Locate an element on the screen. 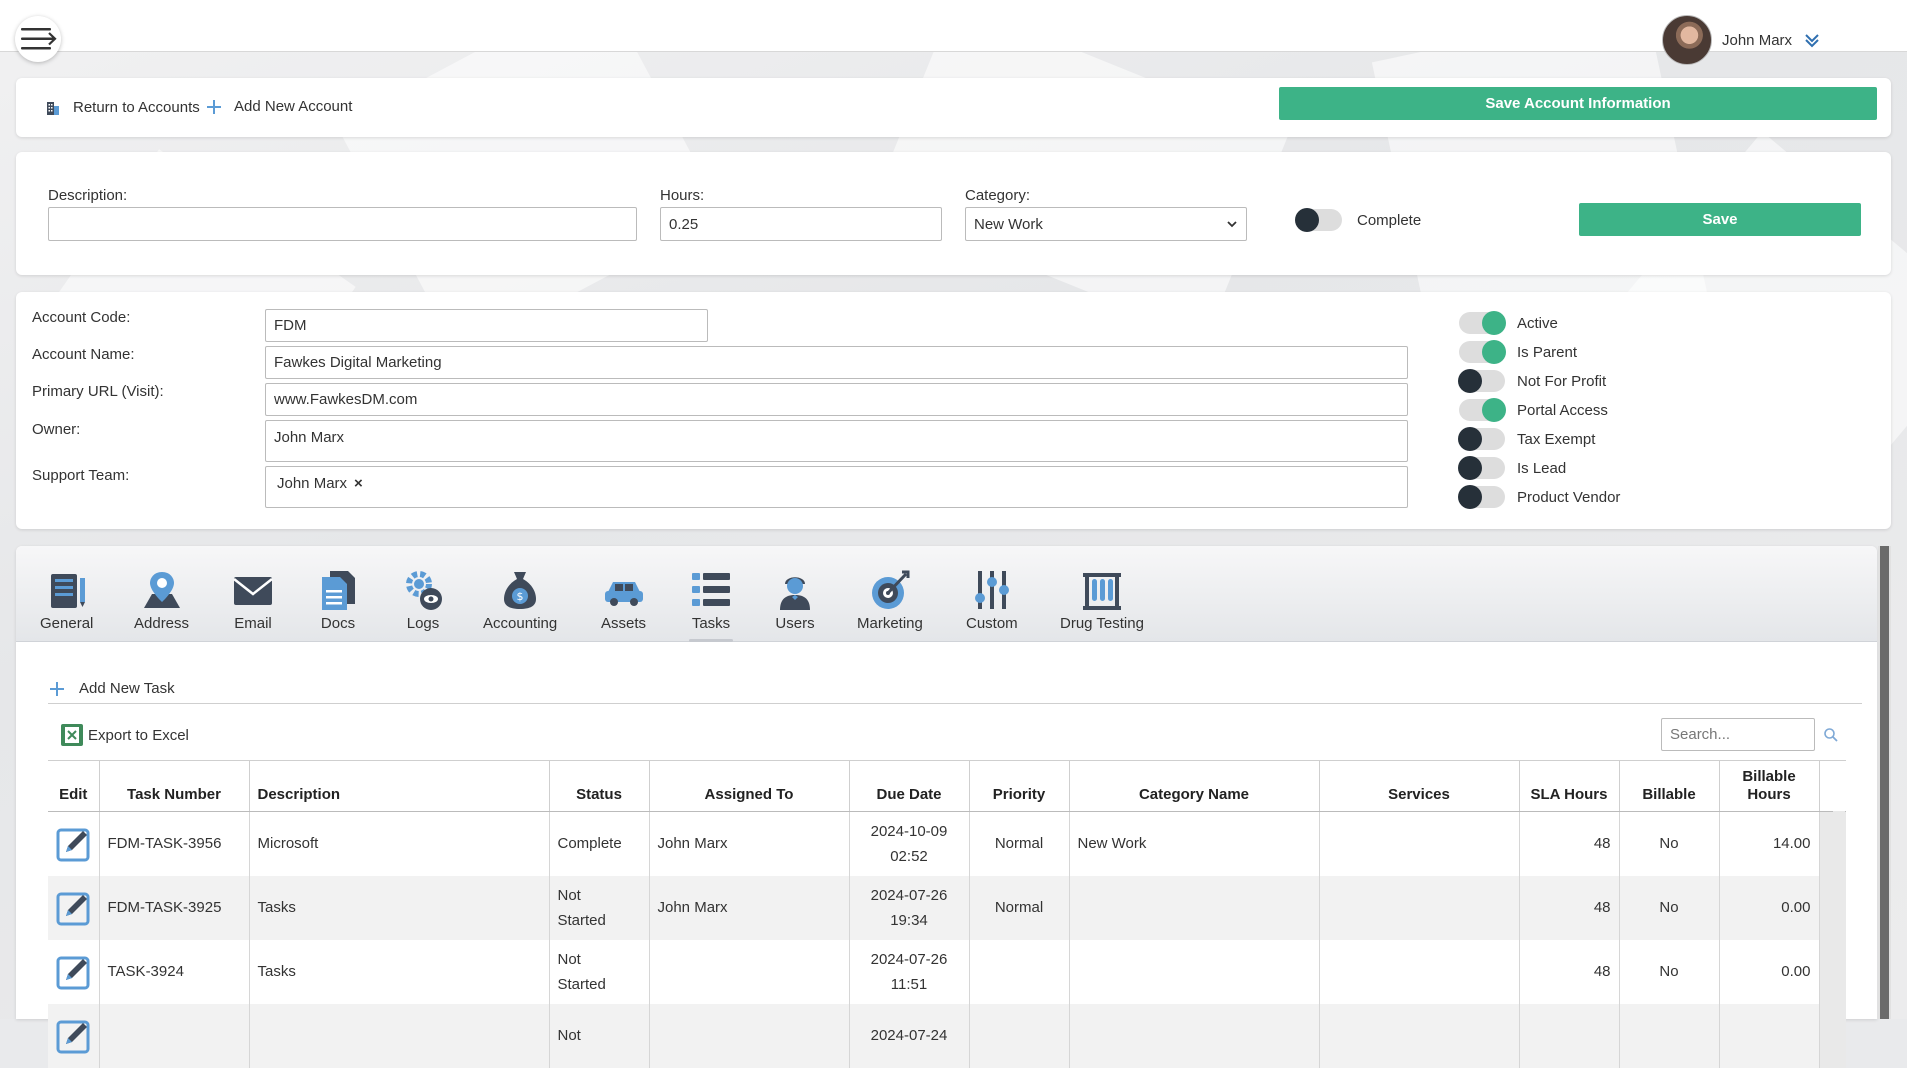 This screenshot has height=1068, width=1907. add-new-task-link: Add New Task is located at coordinates (112, 688).